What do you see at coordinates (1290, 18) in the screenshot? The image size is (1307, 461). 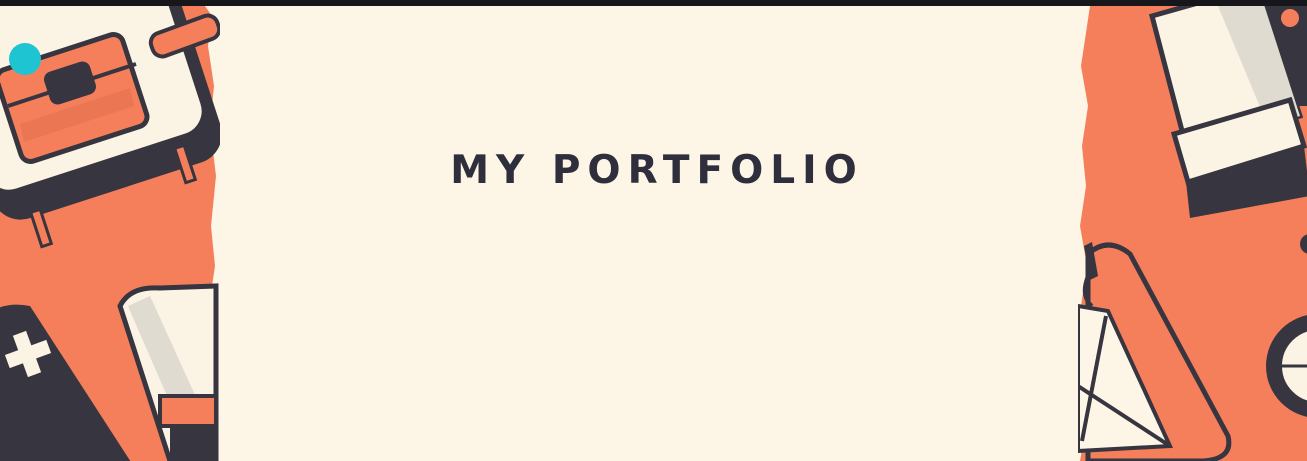 I see `red-dot-icon` at bounding box center [1290, 18].